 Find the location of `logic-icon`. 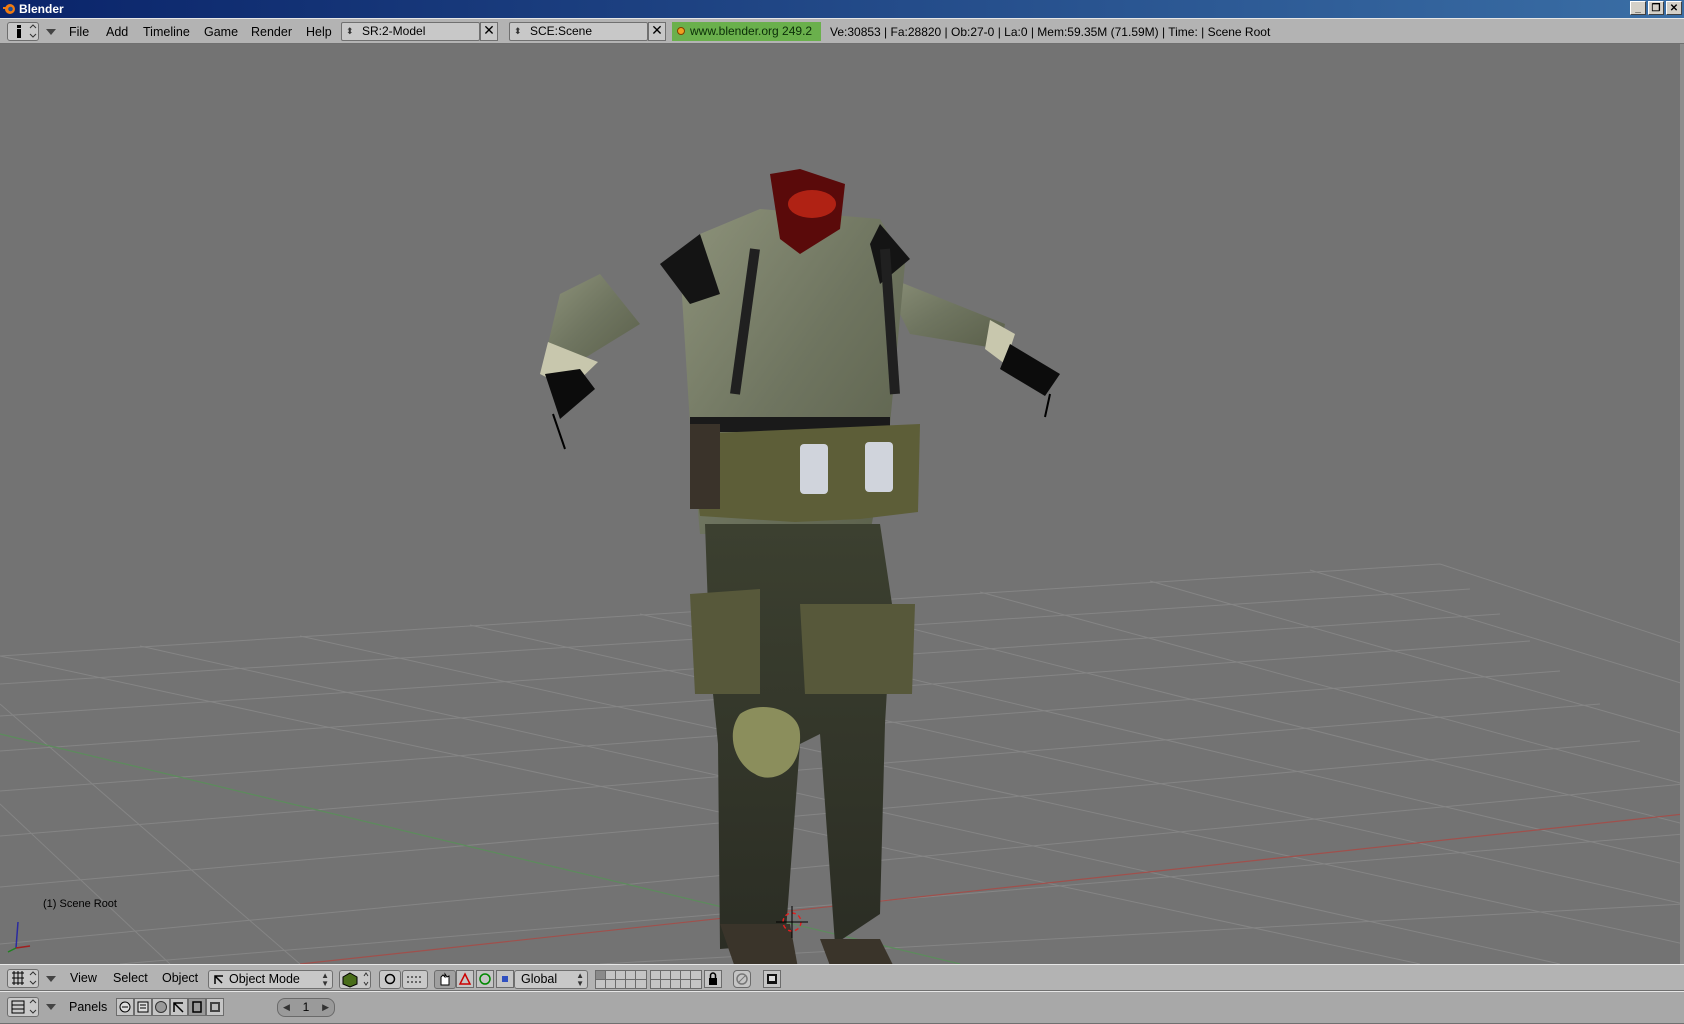

logic-icon is located at coordinates (125, 1007).